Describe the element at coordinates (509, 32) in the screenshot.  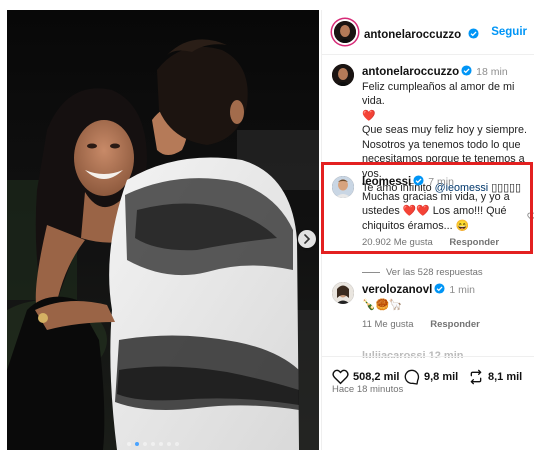
I see `follow-button: Seguir` at that location.